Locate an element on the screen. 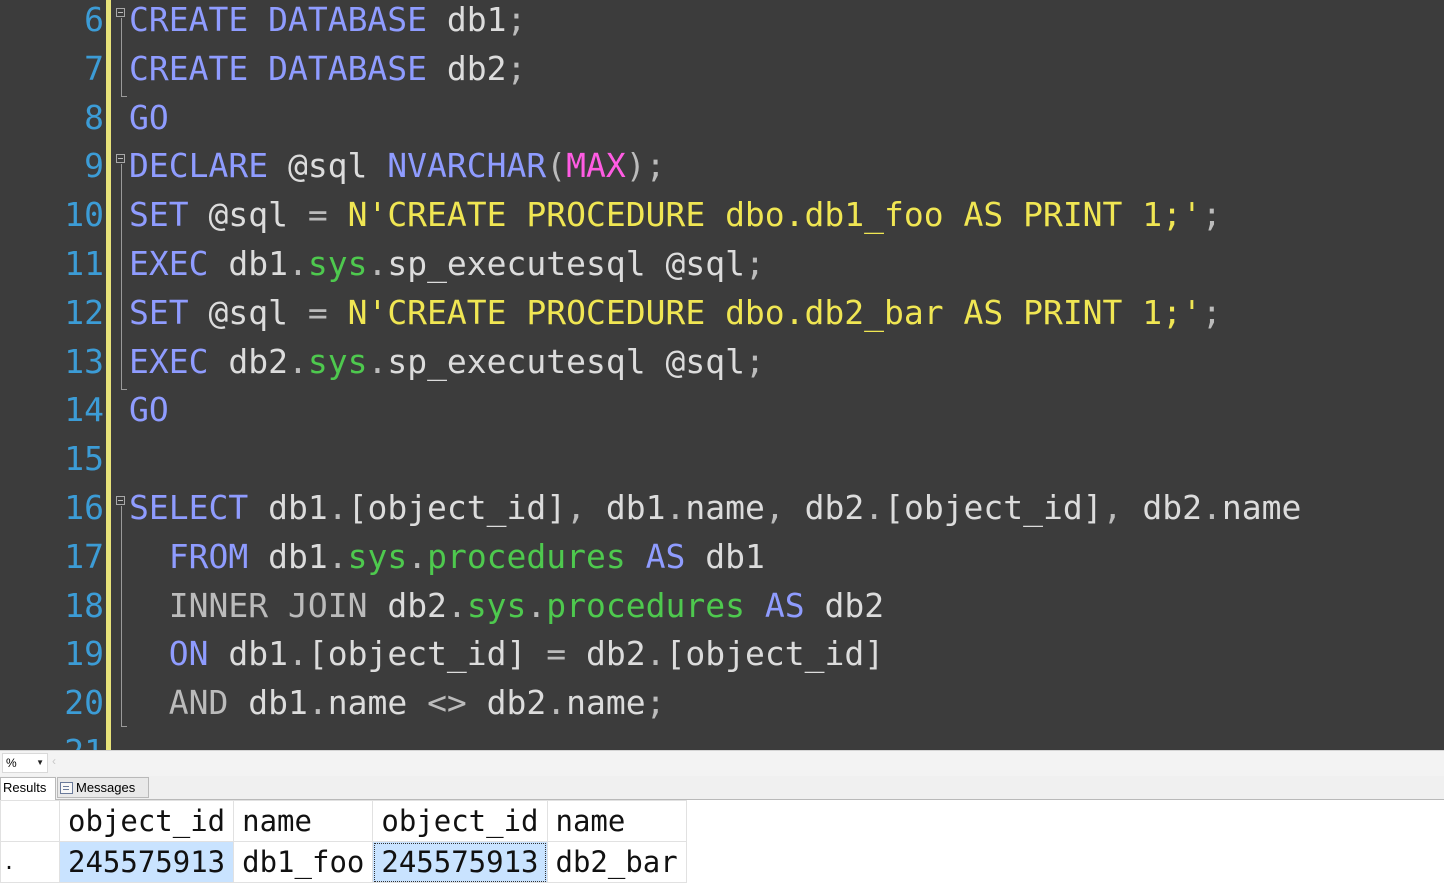  results-tabs: Results Messages is located at coordinates (722, 788).